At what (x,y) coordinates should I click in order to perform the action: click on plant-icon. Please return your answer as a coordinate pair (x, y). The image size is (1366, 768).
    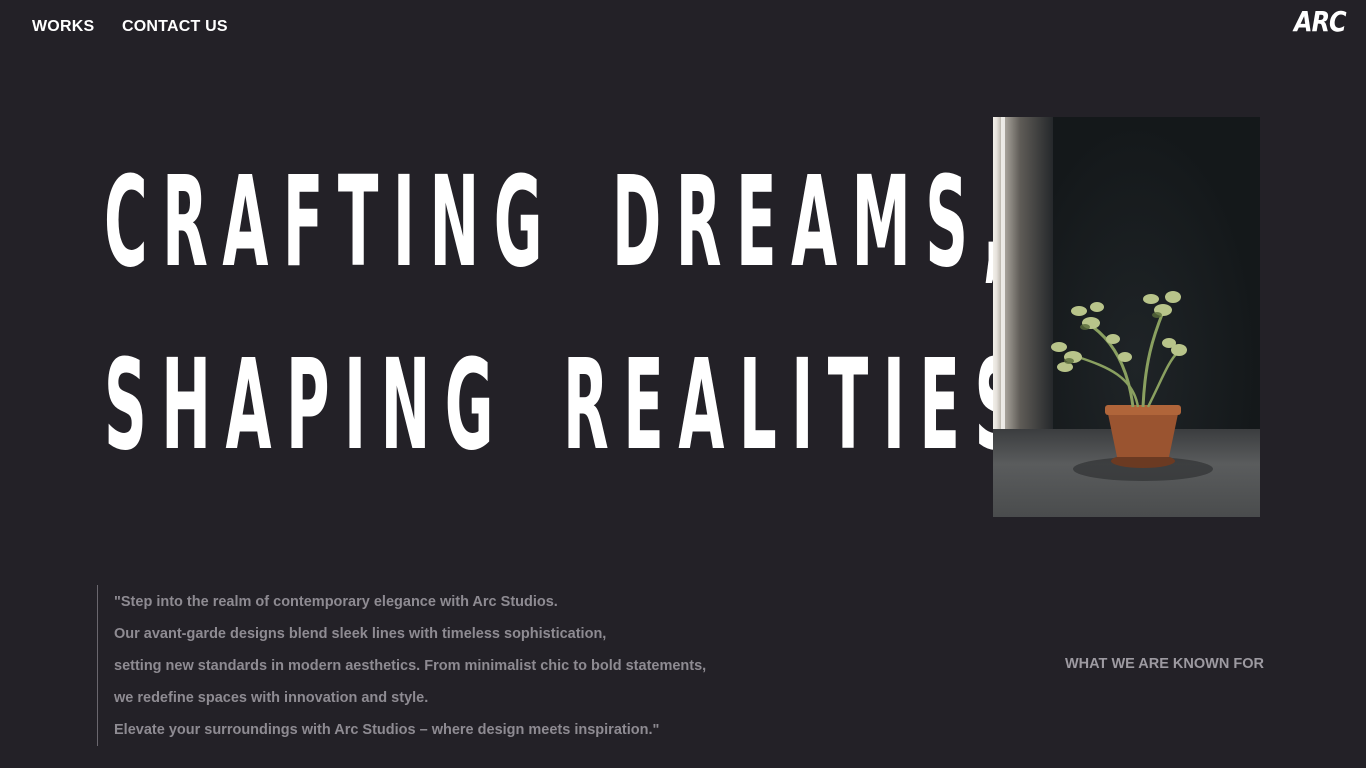
    Looking at the image, I should click on (1132, 386).